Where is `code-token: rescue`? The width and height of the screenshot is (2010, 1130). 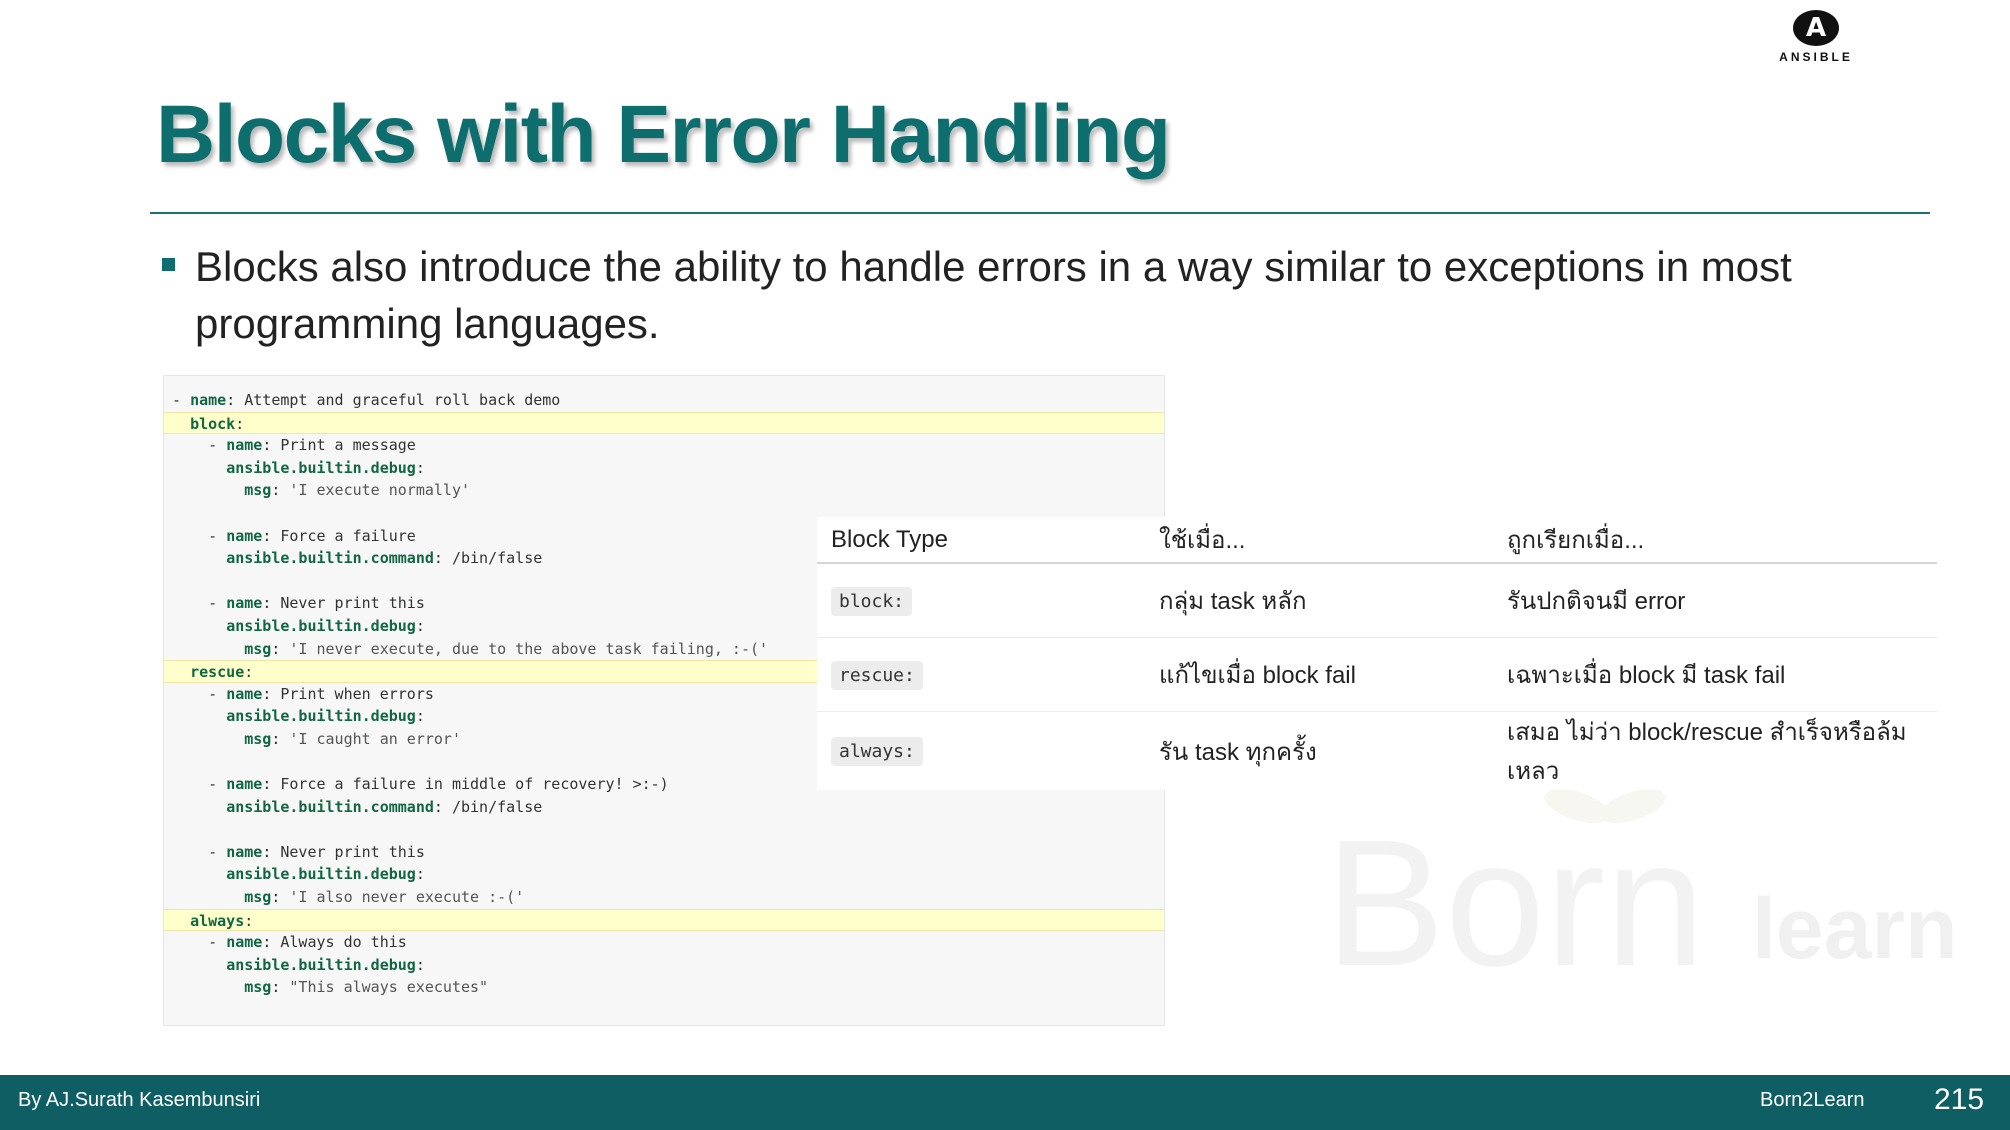 code-token: rescue is located at coordinates (217, 672).